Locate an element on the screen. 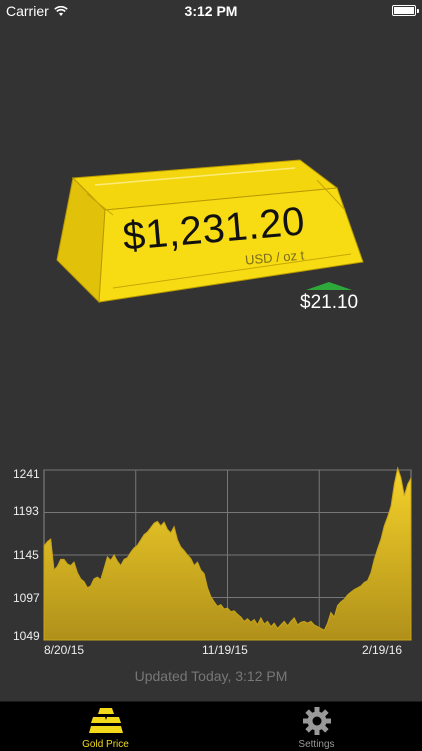 This screenshot has width=422, height=751. tab-gold-price-label: Gold Price is located at coordinates (105, 744).